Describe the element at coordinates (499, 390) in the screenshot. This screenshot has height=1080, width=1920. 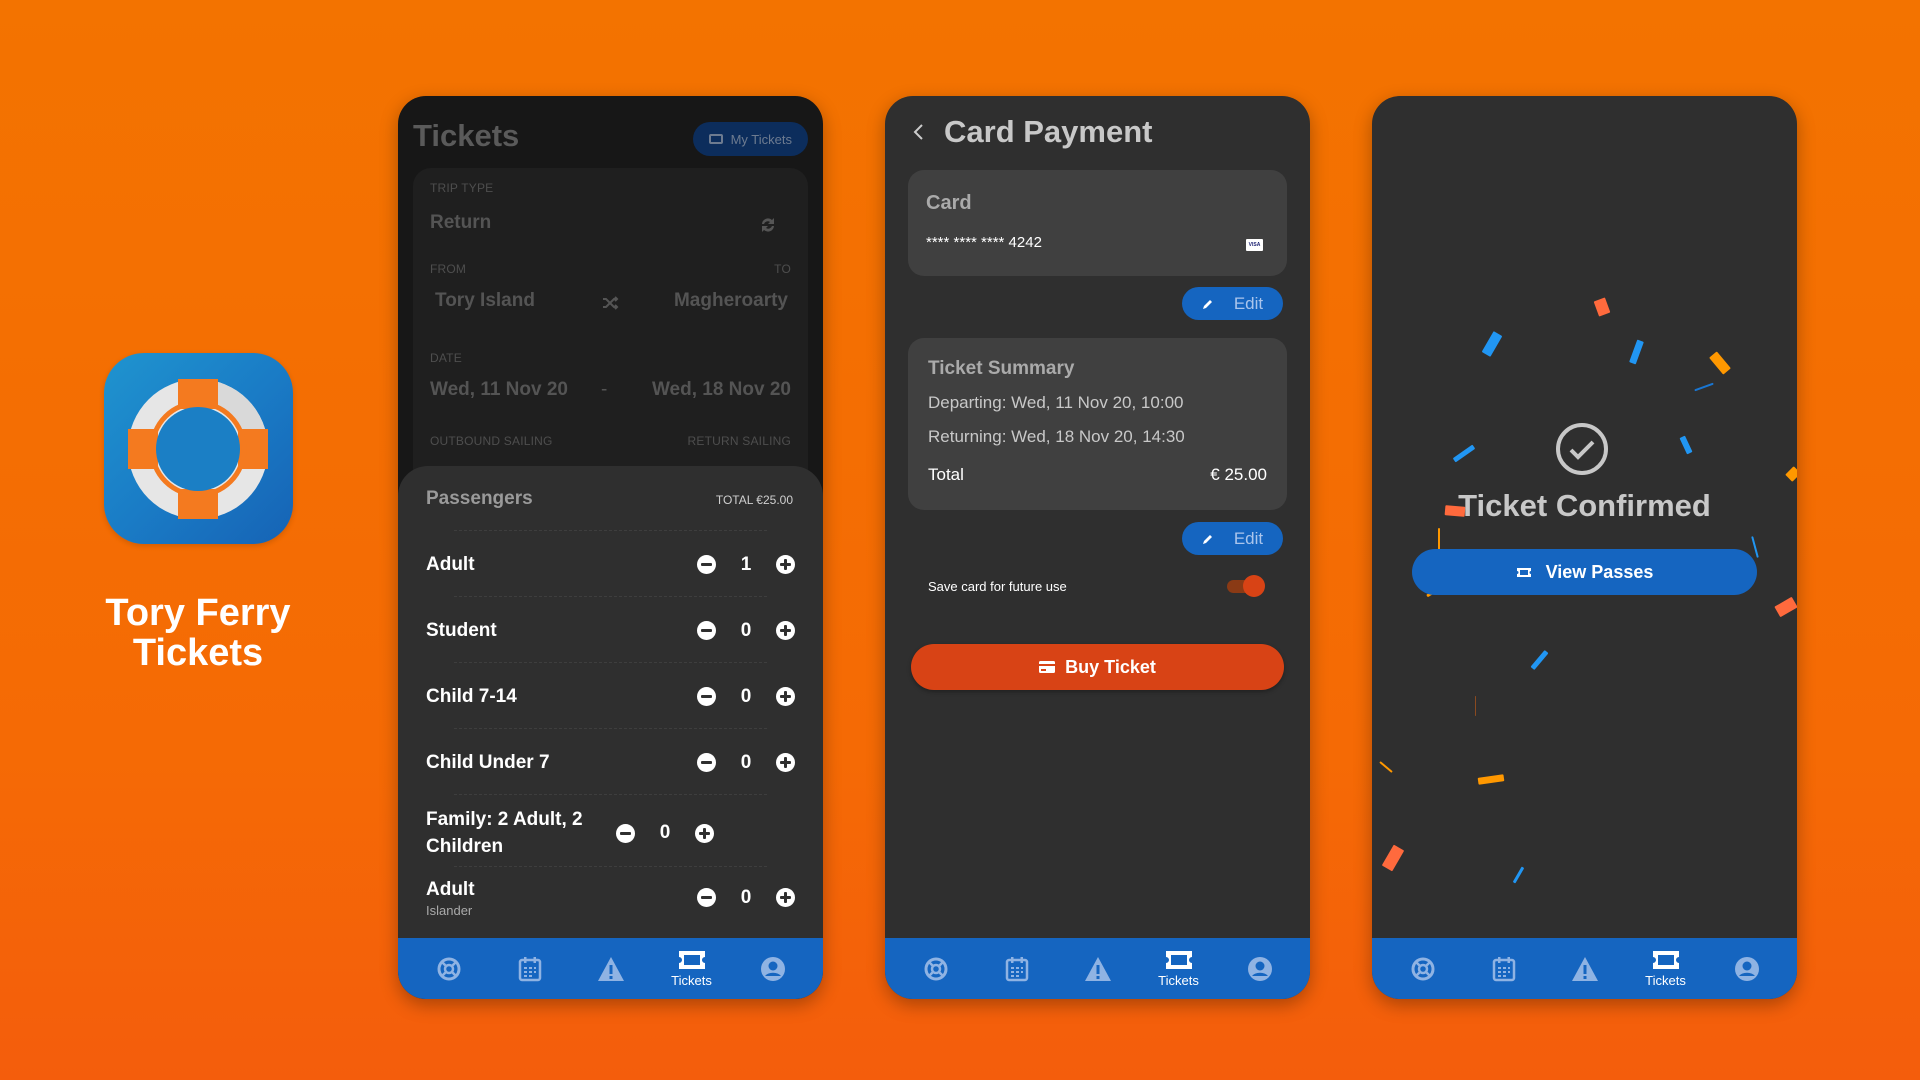
I see `date-out: Wed, 11 Nov 20` at that location.